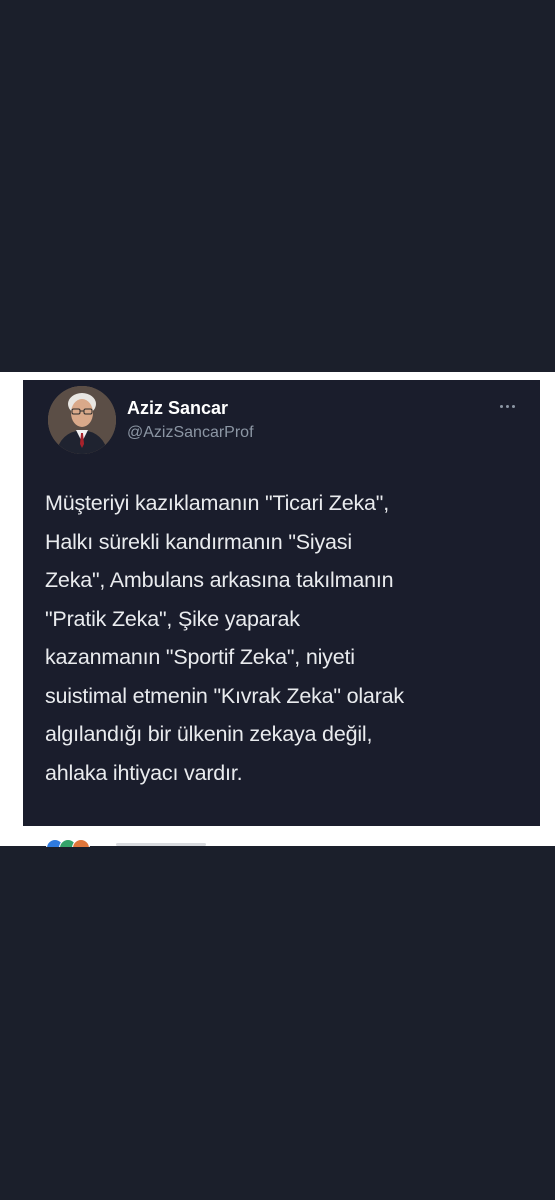 This screenshot has width=555, height=1200. I want to click on reaction-icons, so click(81, 843).